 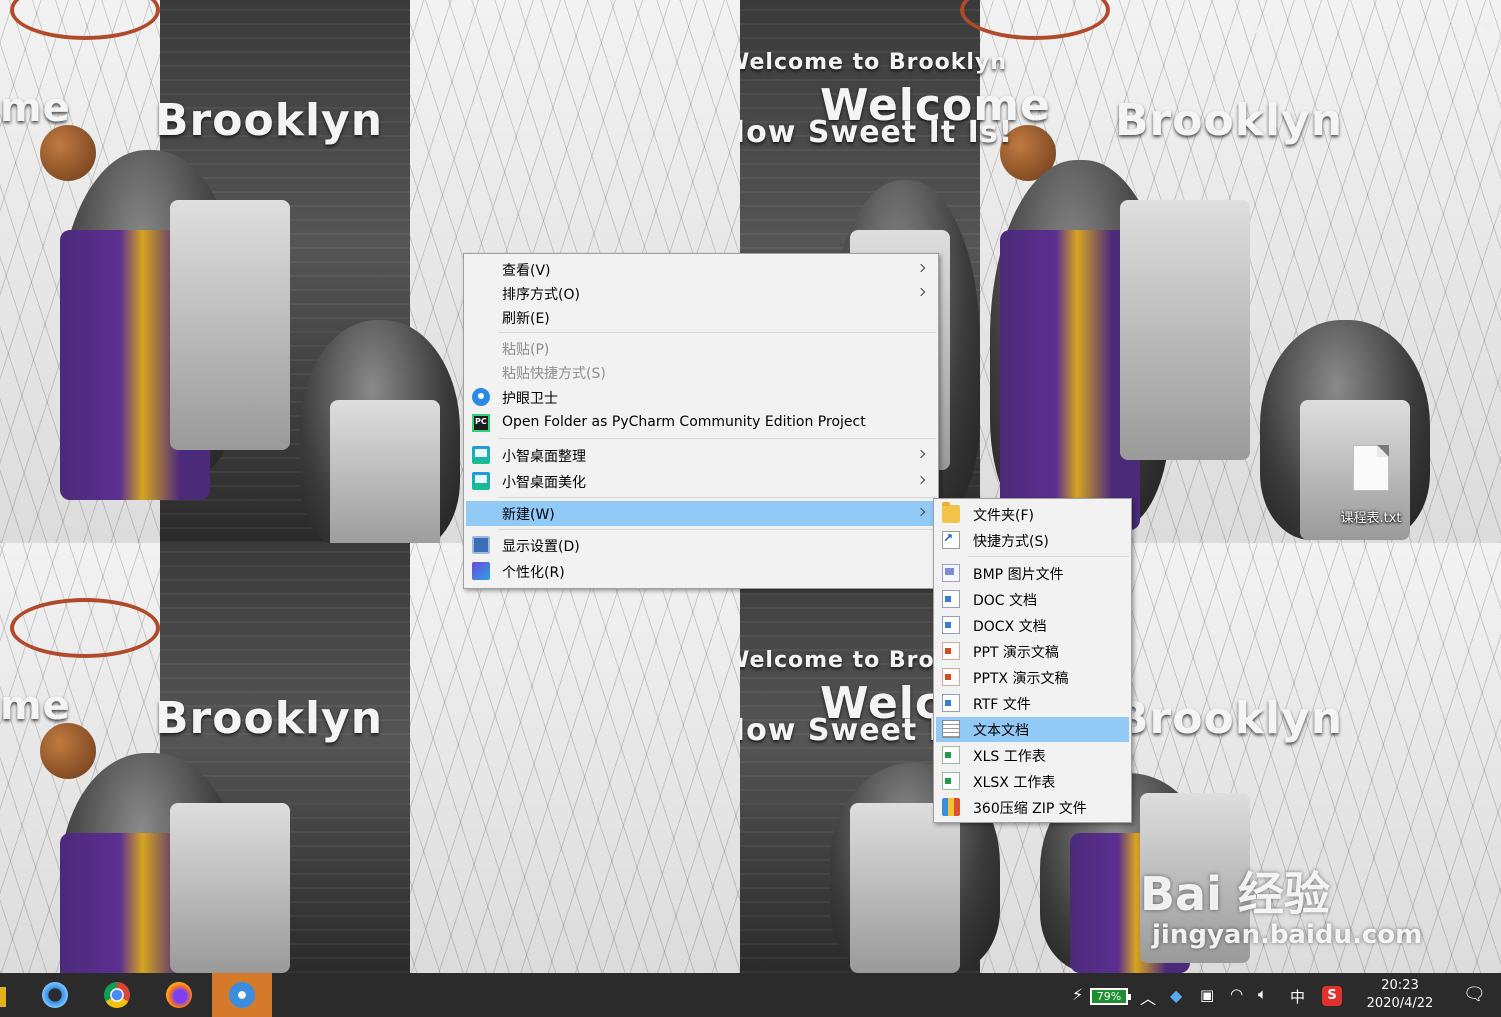 What do you see at coordinates (1418, 27) in the screenshot?
I see `search-icon: ⌕` at bounding box center [1418, 27].